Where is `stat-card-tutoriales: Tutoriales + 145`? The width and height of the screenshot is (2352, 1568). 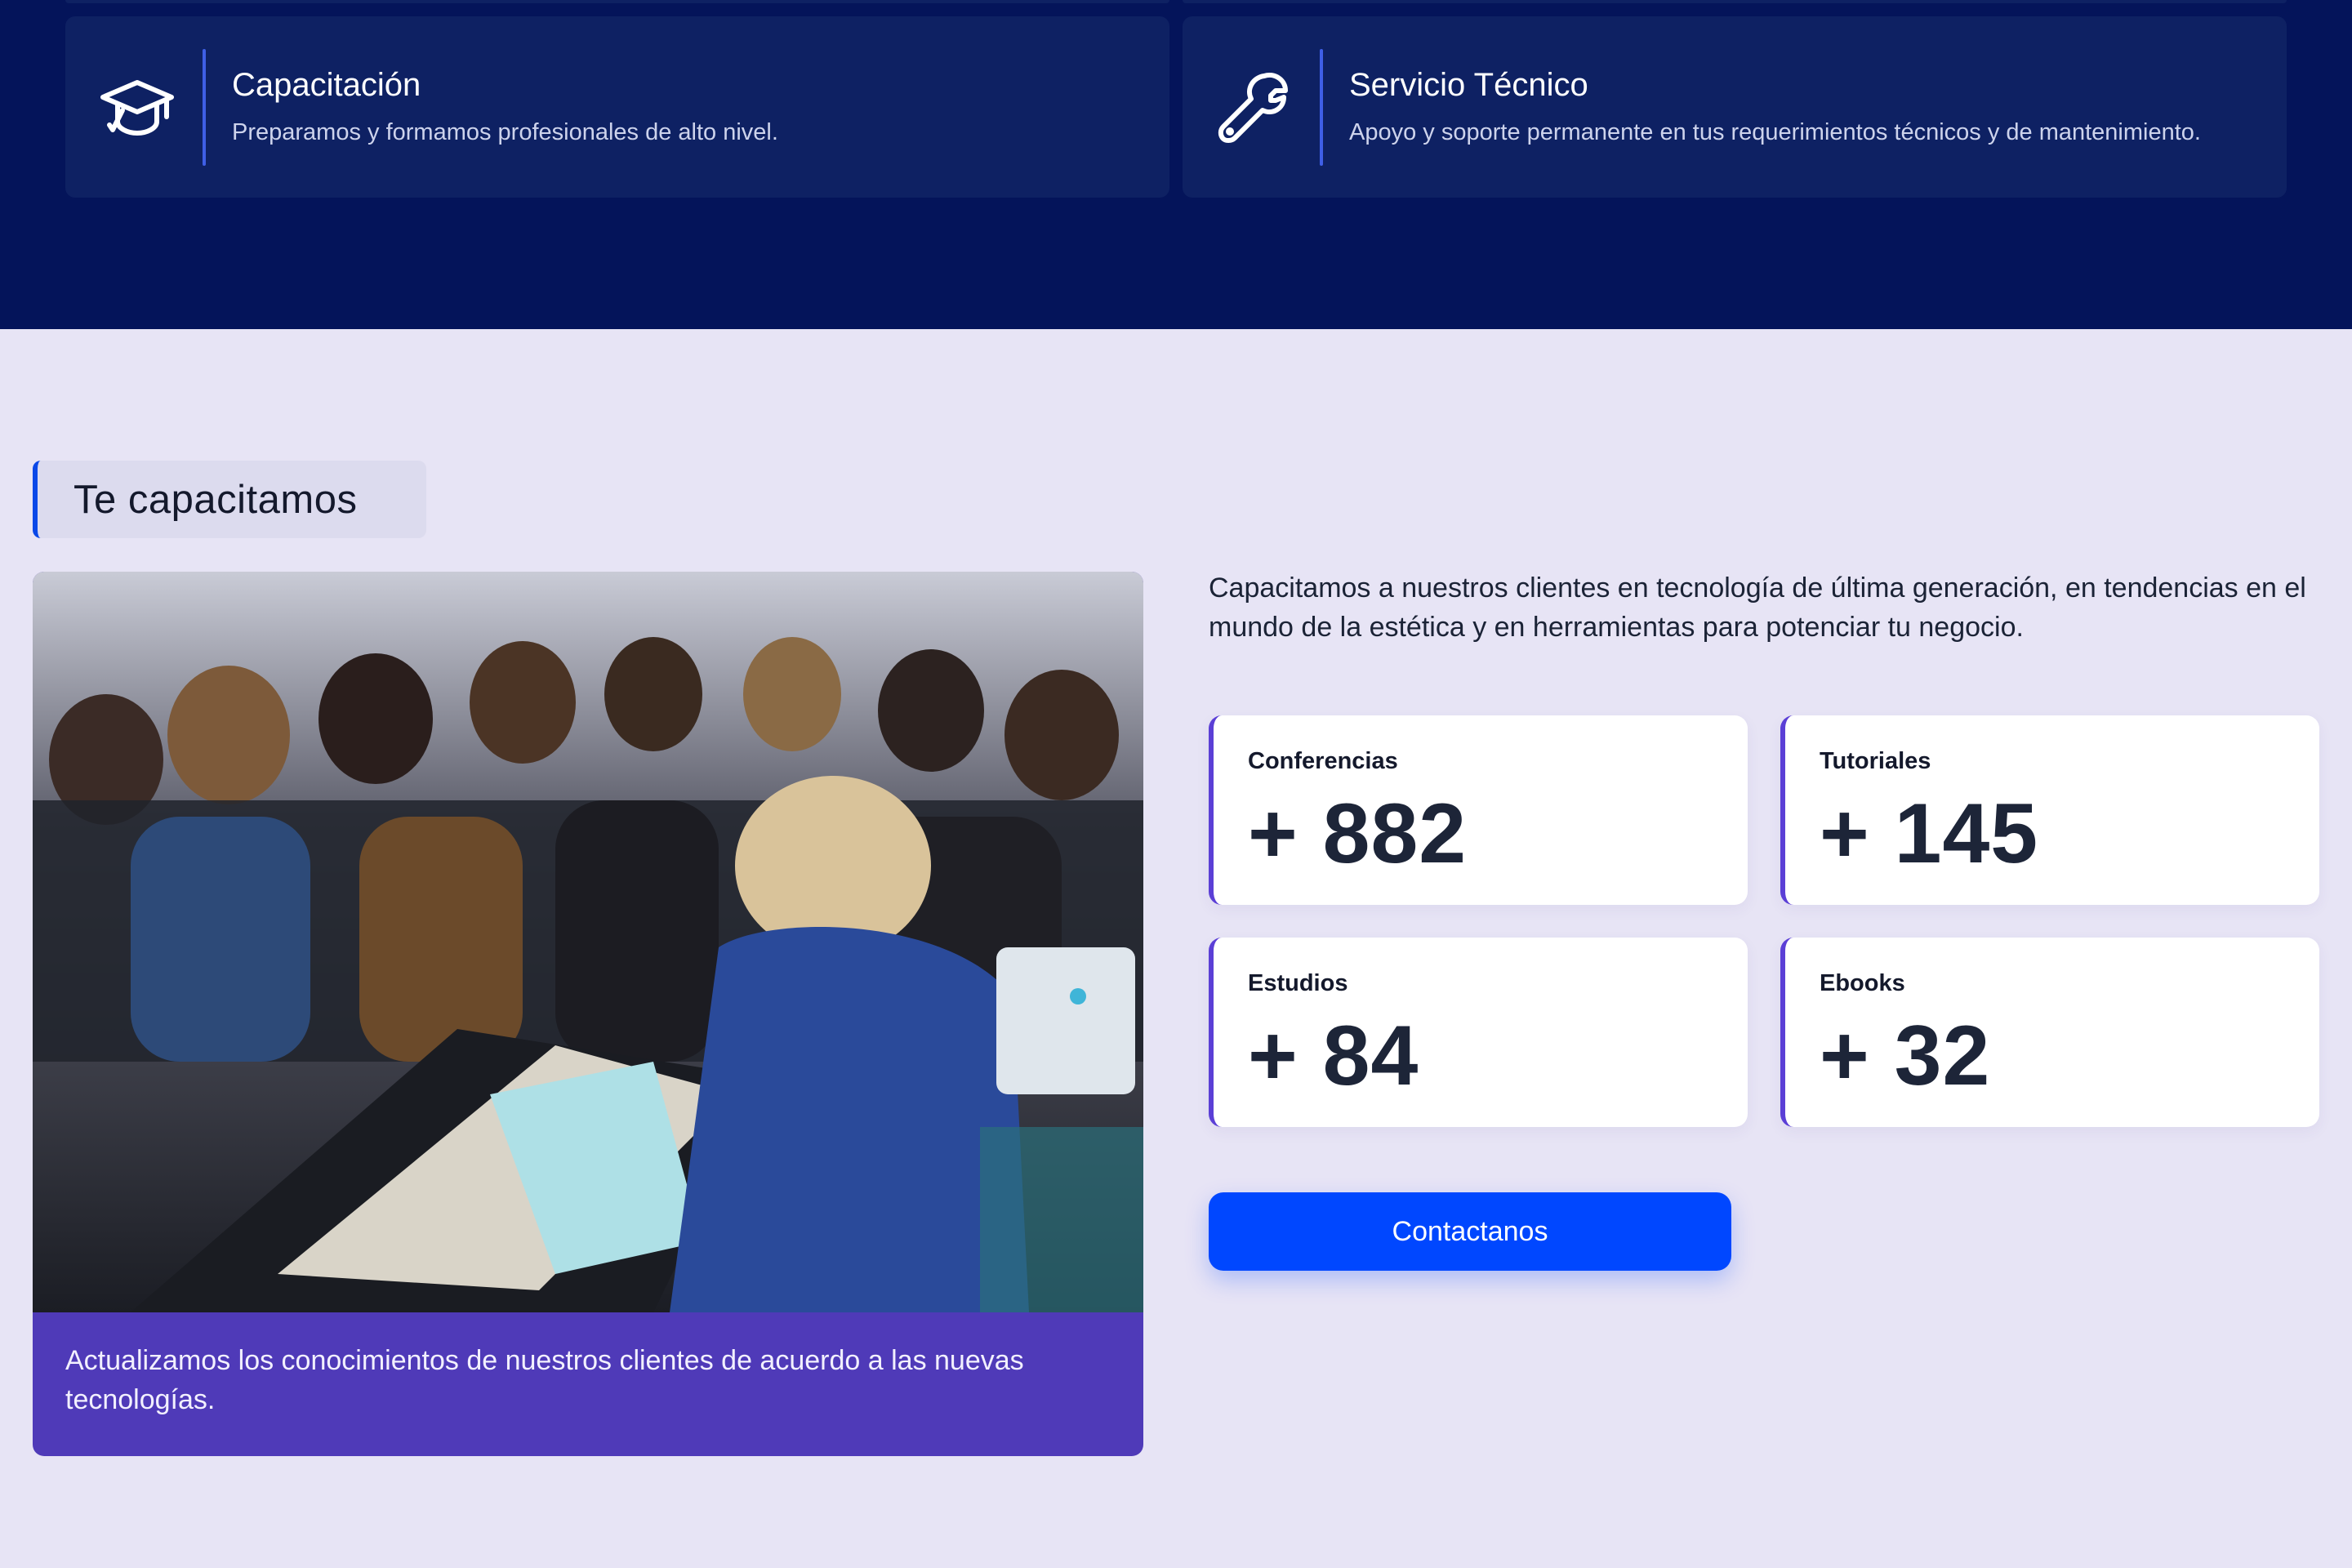 stat-card-tutoriales: Tutoriales + 145 is located at coordinates (2049, 810).